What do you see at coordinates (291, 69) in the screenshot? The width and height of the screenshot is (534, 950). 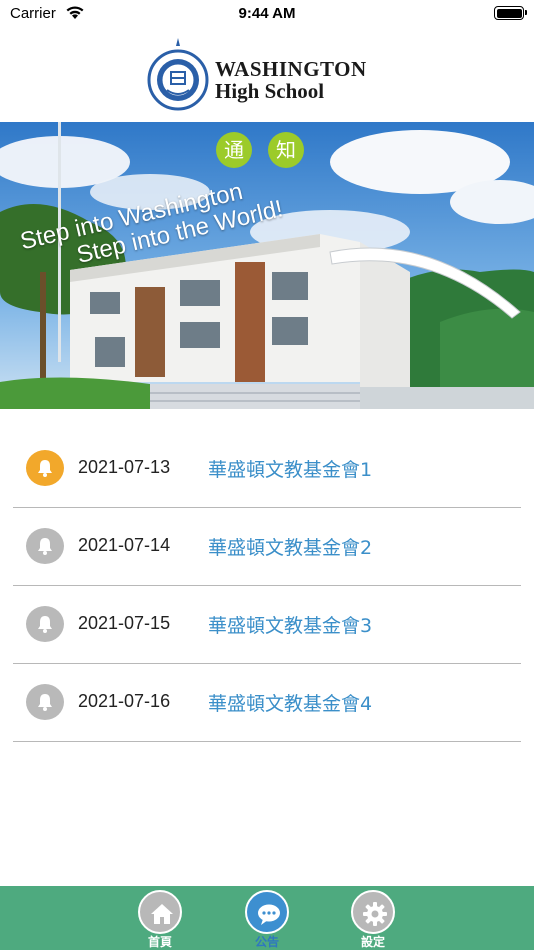 I see `school-name-line1: WASHINGTON` at bounding box center [291, 69].